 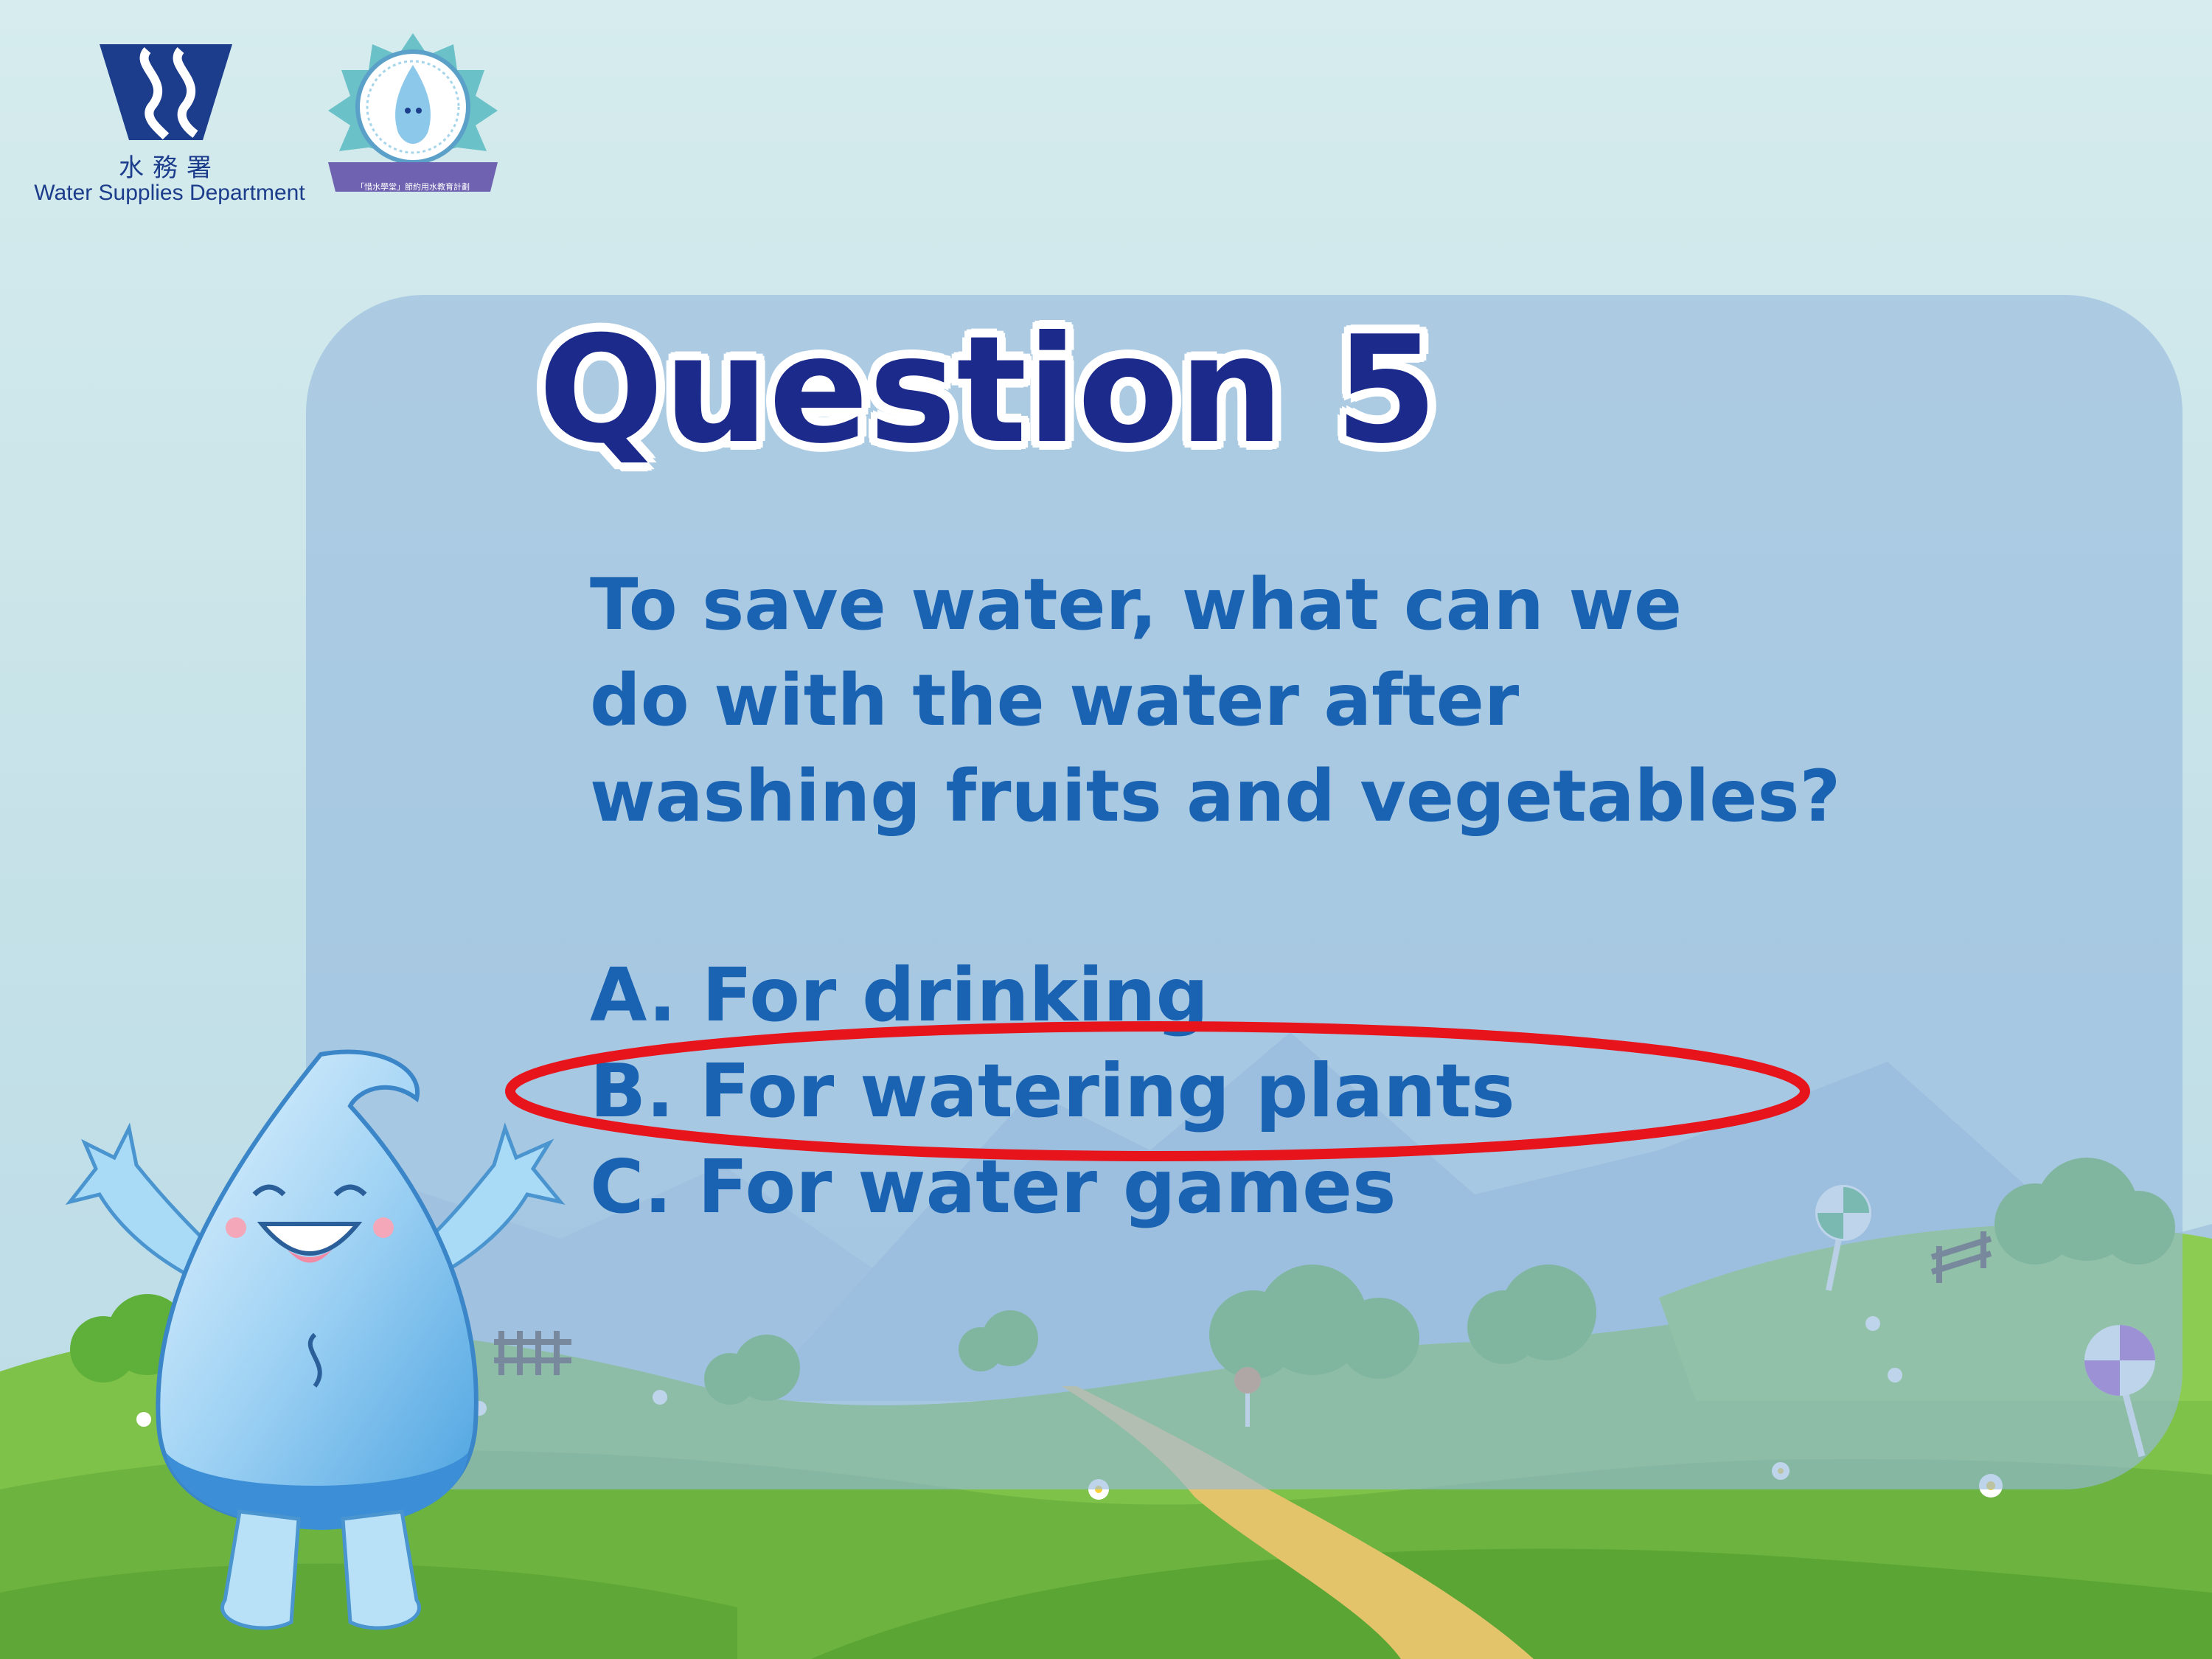 I want to click on question-title: Question 5, so click(x=988, y=390).